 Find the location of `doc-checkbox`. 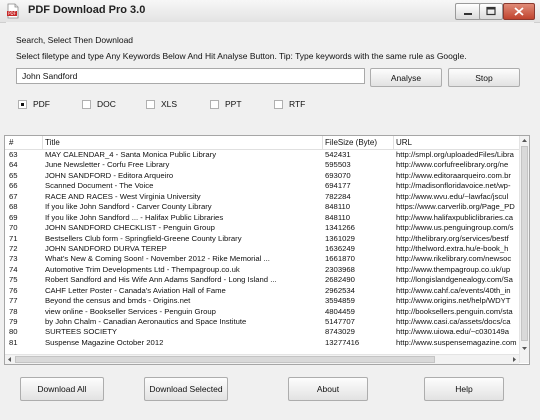

doc-checkbox is located at coordinates (86, 104).